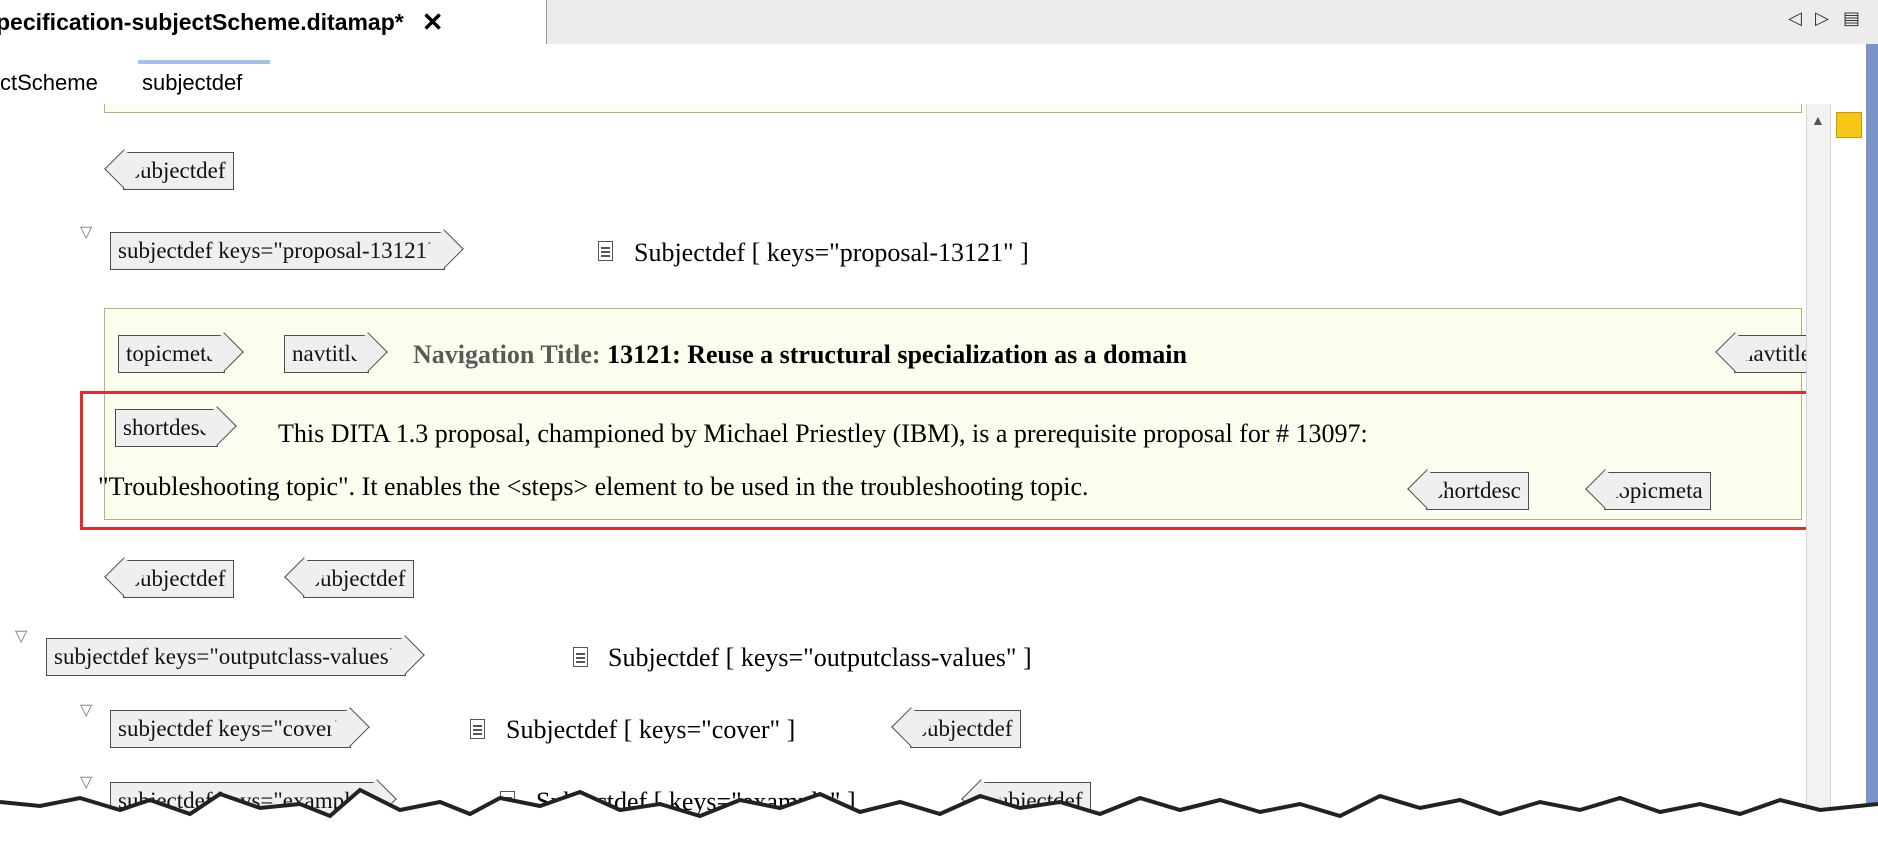  What do you see at coordinates (939, 814) in the screenshot?
I see `torn-edge-decoration` at bounding box center [939, 814].